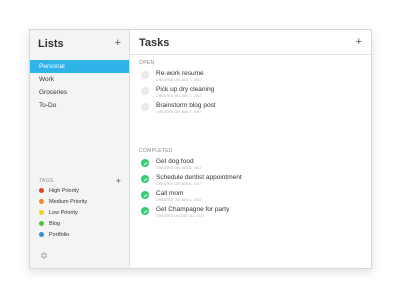 This screenshot has width=400, height=300. What do you see at coordinates (55, 223) in the screenshot?
I see `tag-label: Blog` at bounding box center [55, 223].